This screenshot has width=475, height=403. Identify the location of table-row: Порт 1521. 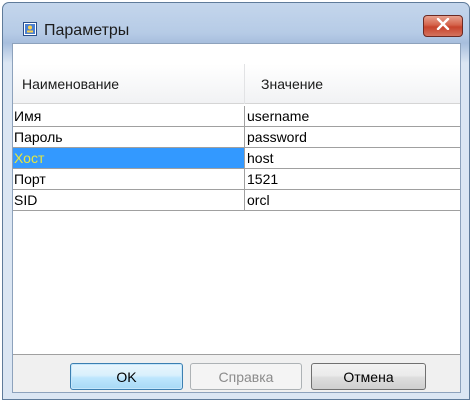
(236, 179).